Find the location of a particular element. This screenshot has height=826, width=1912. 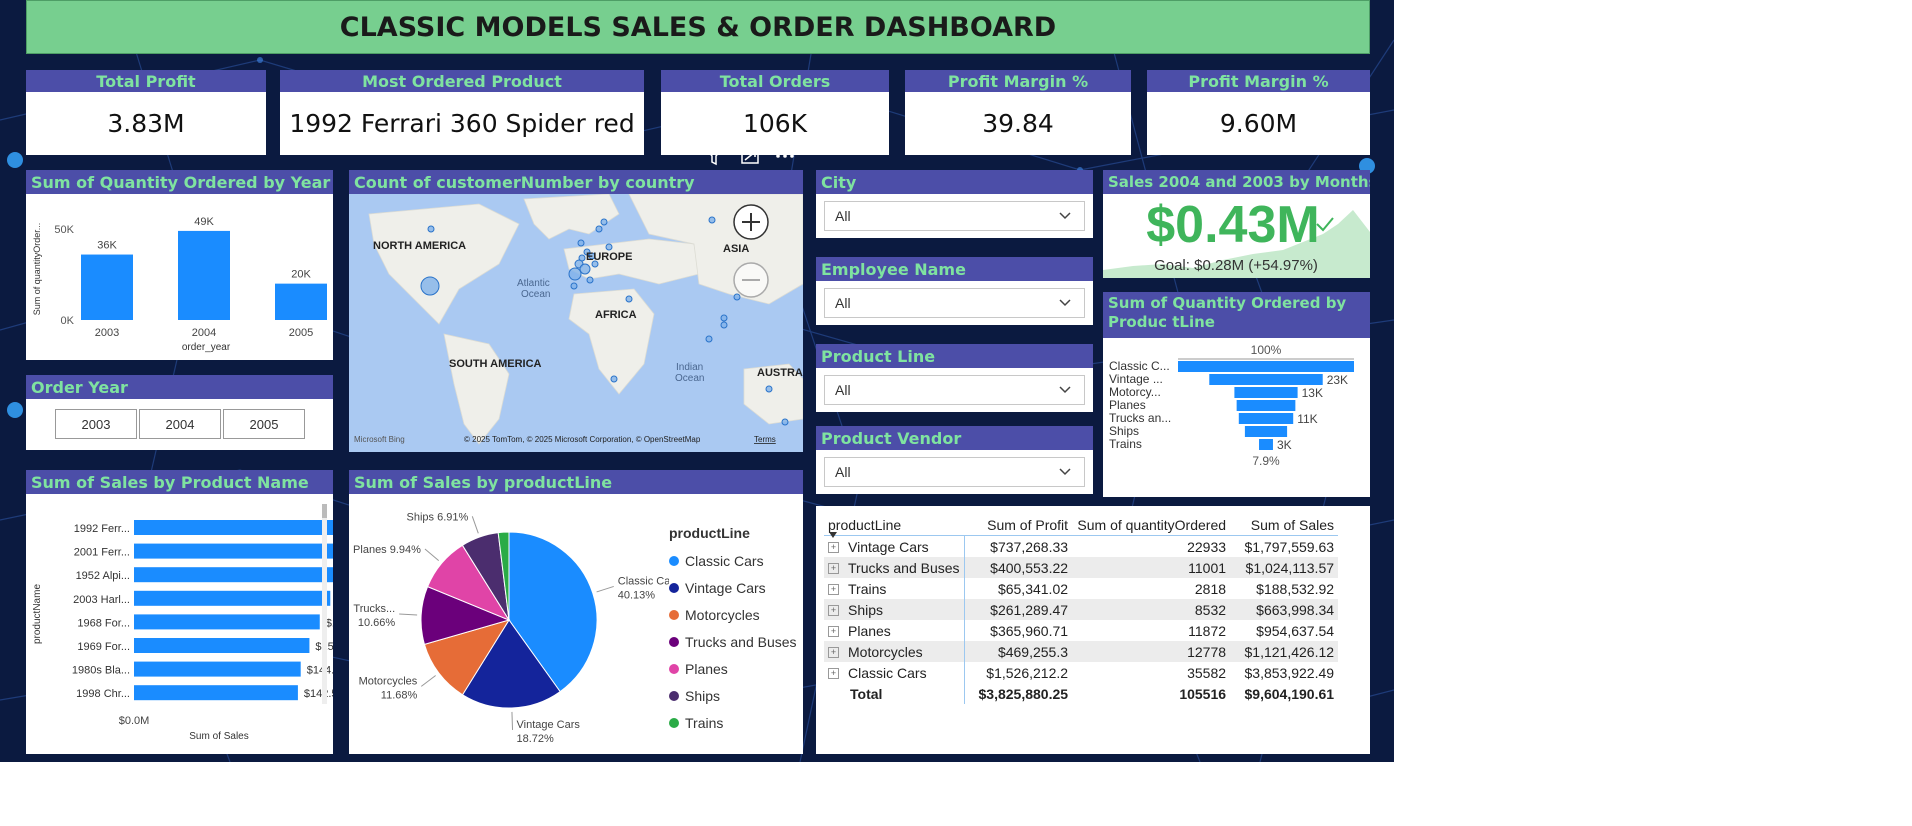

legend-item: Planes is located at coordinates (734, 668).